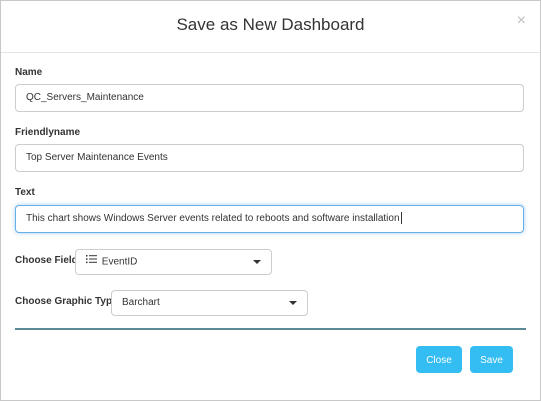 The image size is (541, 401). I want to click on name-input: QC_Servers_Maintenance, so click(269, 98).